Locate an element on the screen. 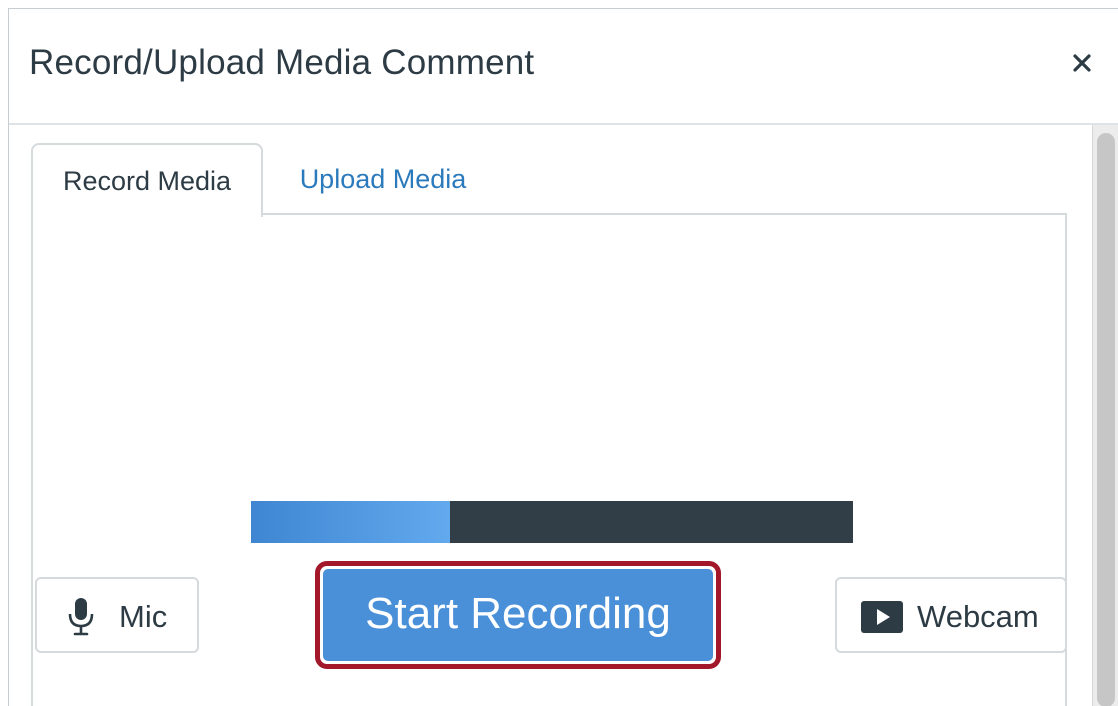  tab-record-media: Record Media is located at coordinates (147, 180).